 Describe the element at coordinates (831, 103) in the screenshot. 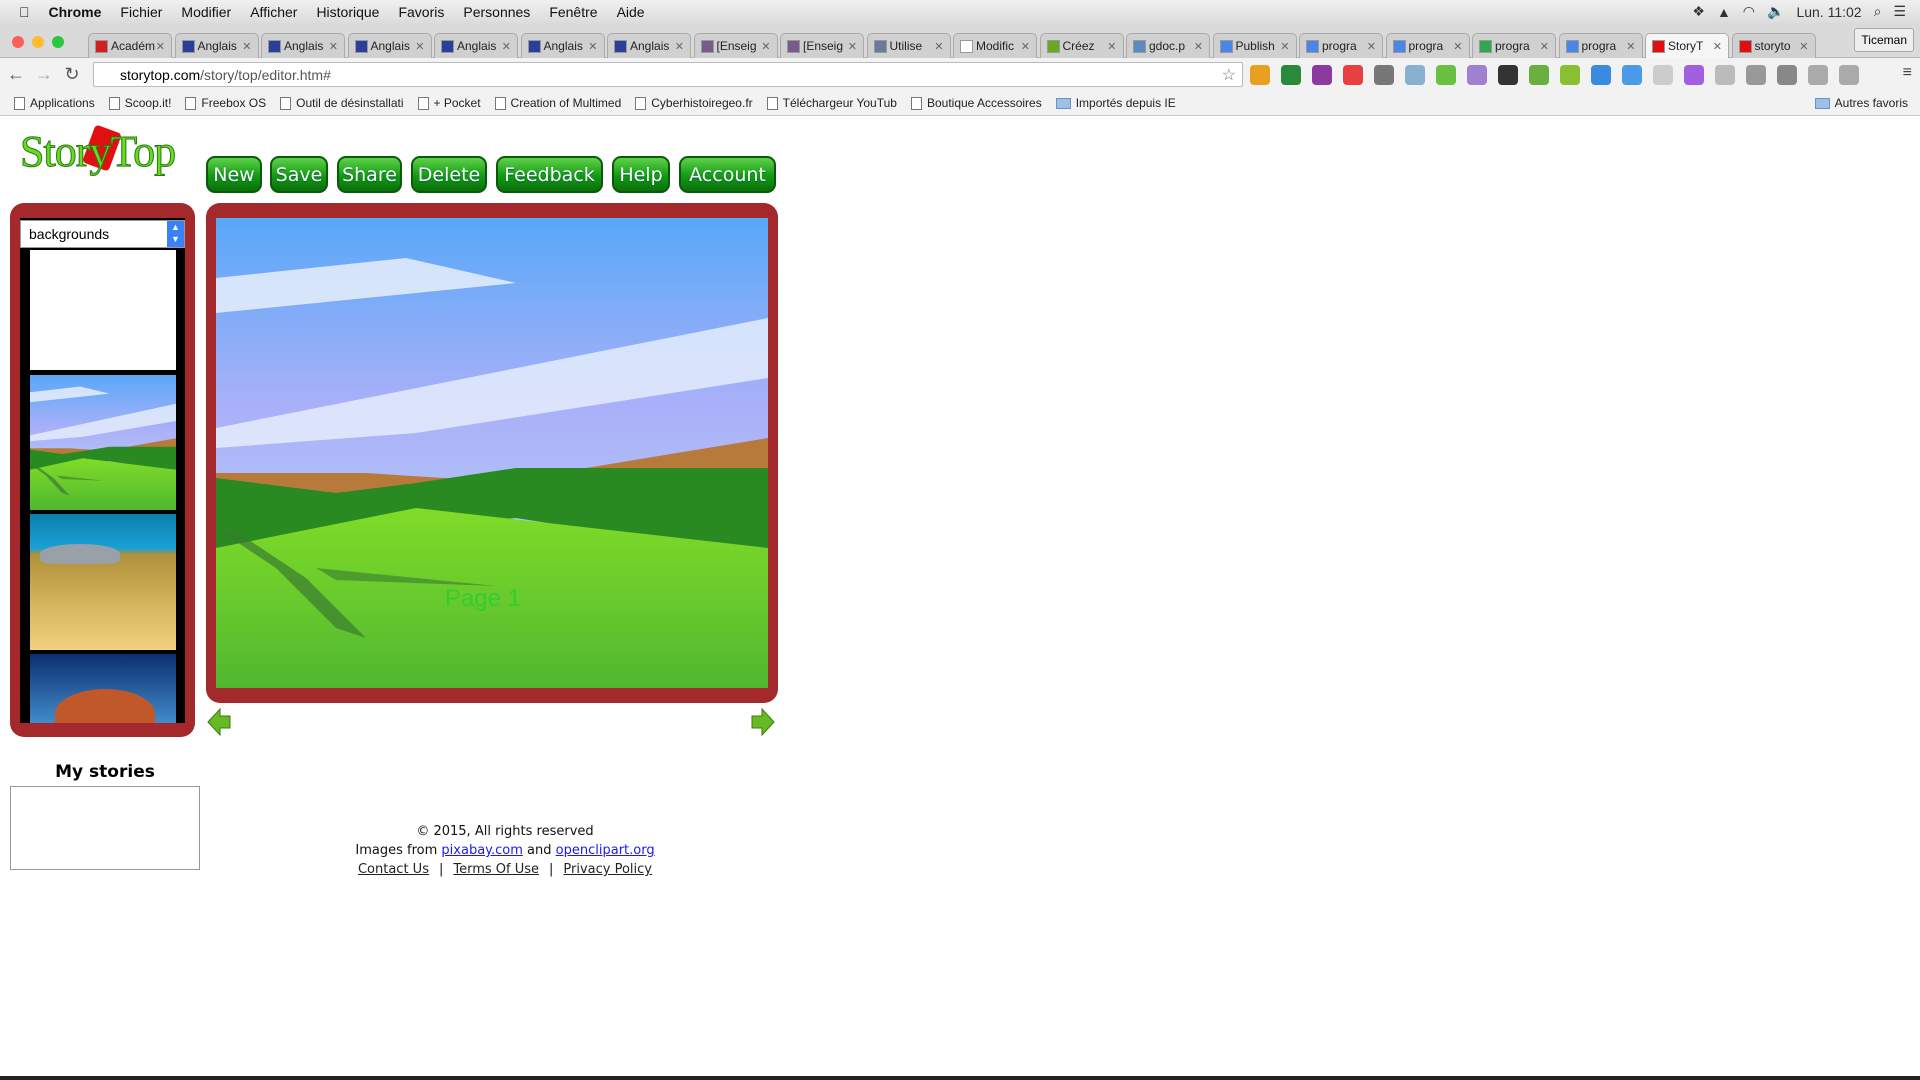

I see `bookmark-item: Téléchargeur YouTub` at that location.